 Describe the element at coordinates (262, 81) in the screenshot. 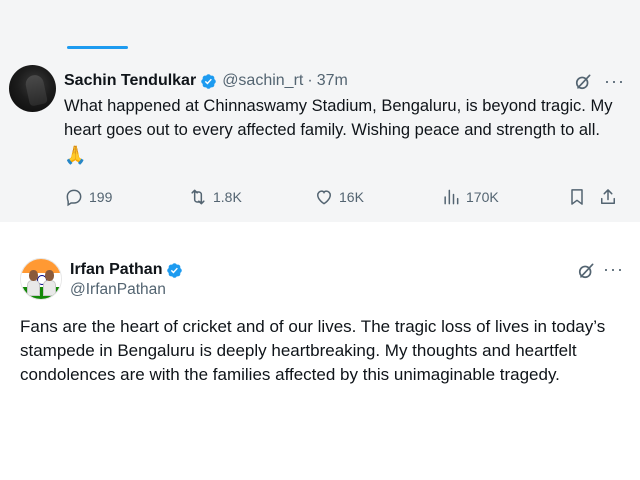

I see `author-handle: @sachin_rt` at that location.